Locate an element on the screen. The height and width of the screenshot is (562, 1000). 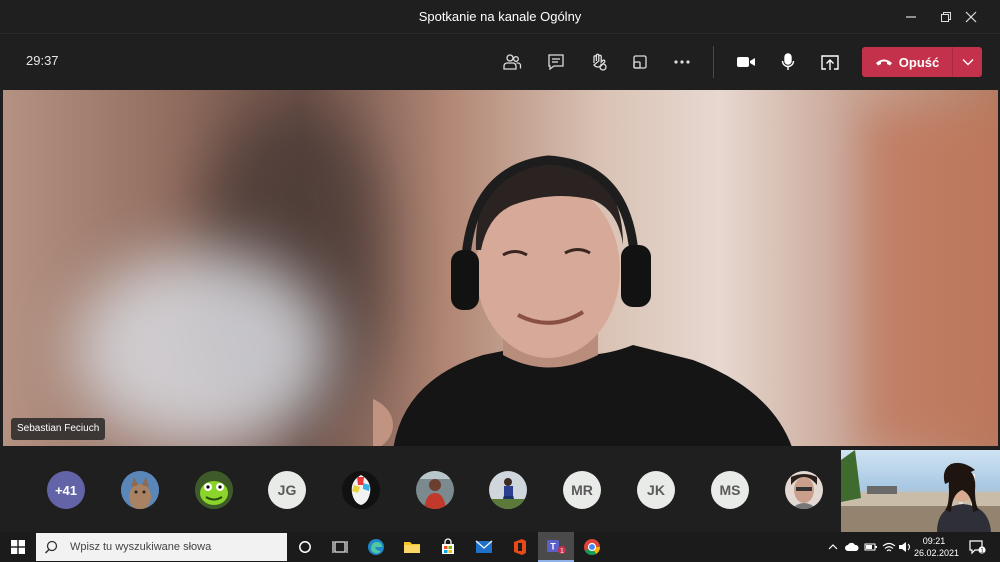
minimize-icon is located at coordinates (911, 17).